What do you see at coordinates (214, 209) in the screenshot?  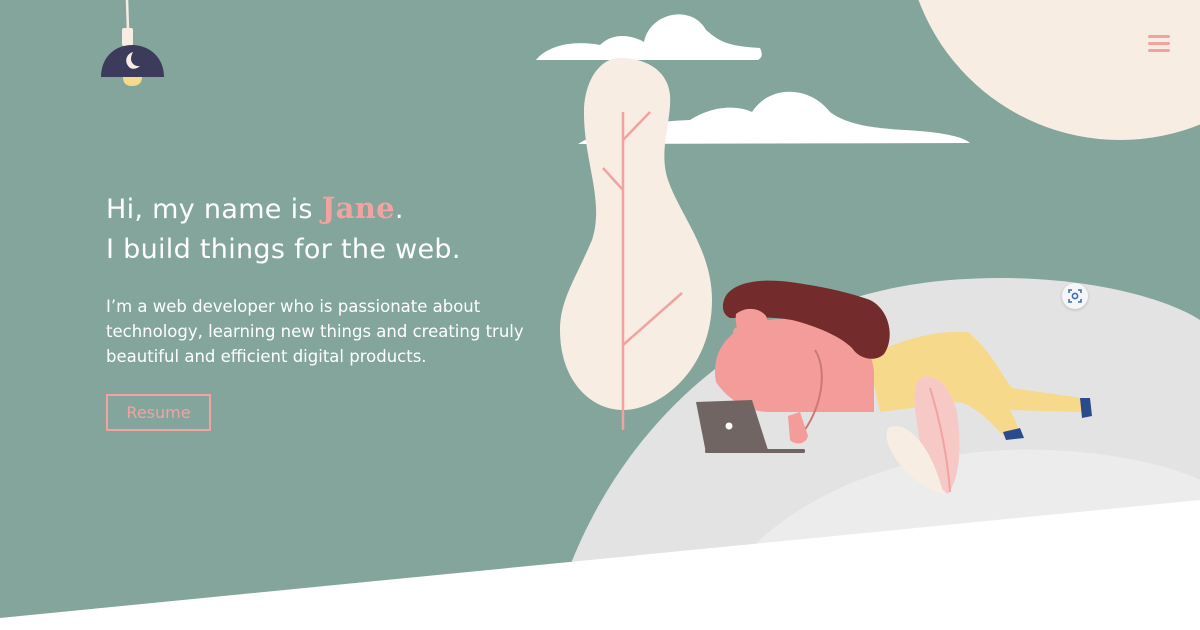 I see `greeting-prefix: Hi, my name is` at bounding box center [214, 209].